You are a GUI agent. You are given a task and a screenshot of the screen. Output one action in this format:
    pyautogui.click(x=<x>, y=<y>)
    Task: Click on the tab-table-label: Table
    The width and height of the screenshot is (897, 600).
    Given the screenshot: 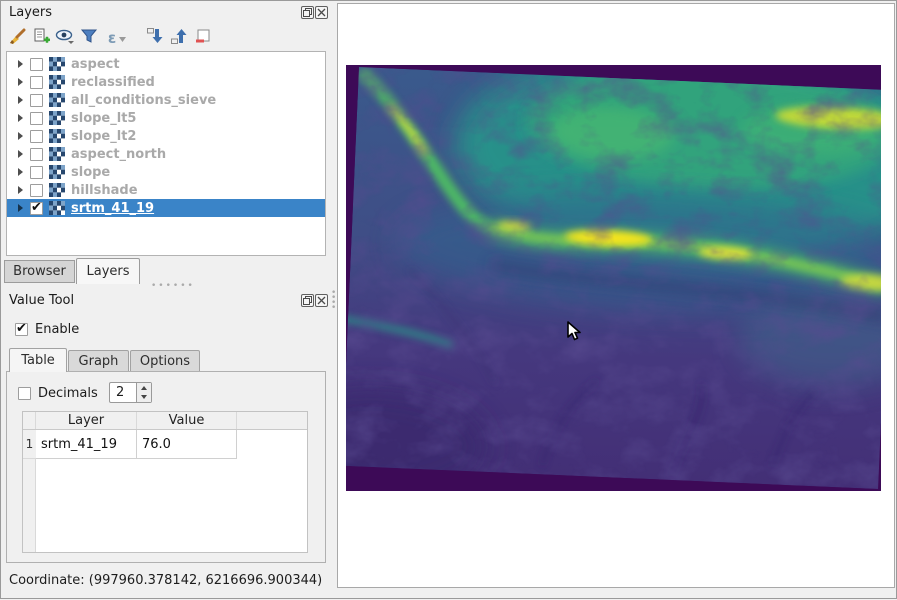 What is the action you would take?
    pyautogui.click(x=38, y=360)
    